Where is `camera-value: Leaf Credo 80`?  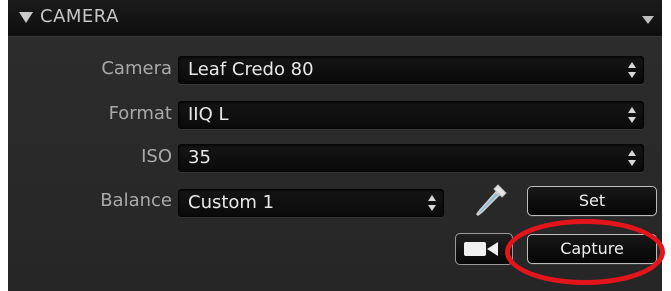
camera-value: Leaf Credo 80 is located at coordinates (251, 69).